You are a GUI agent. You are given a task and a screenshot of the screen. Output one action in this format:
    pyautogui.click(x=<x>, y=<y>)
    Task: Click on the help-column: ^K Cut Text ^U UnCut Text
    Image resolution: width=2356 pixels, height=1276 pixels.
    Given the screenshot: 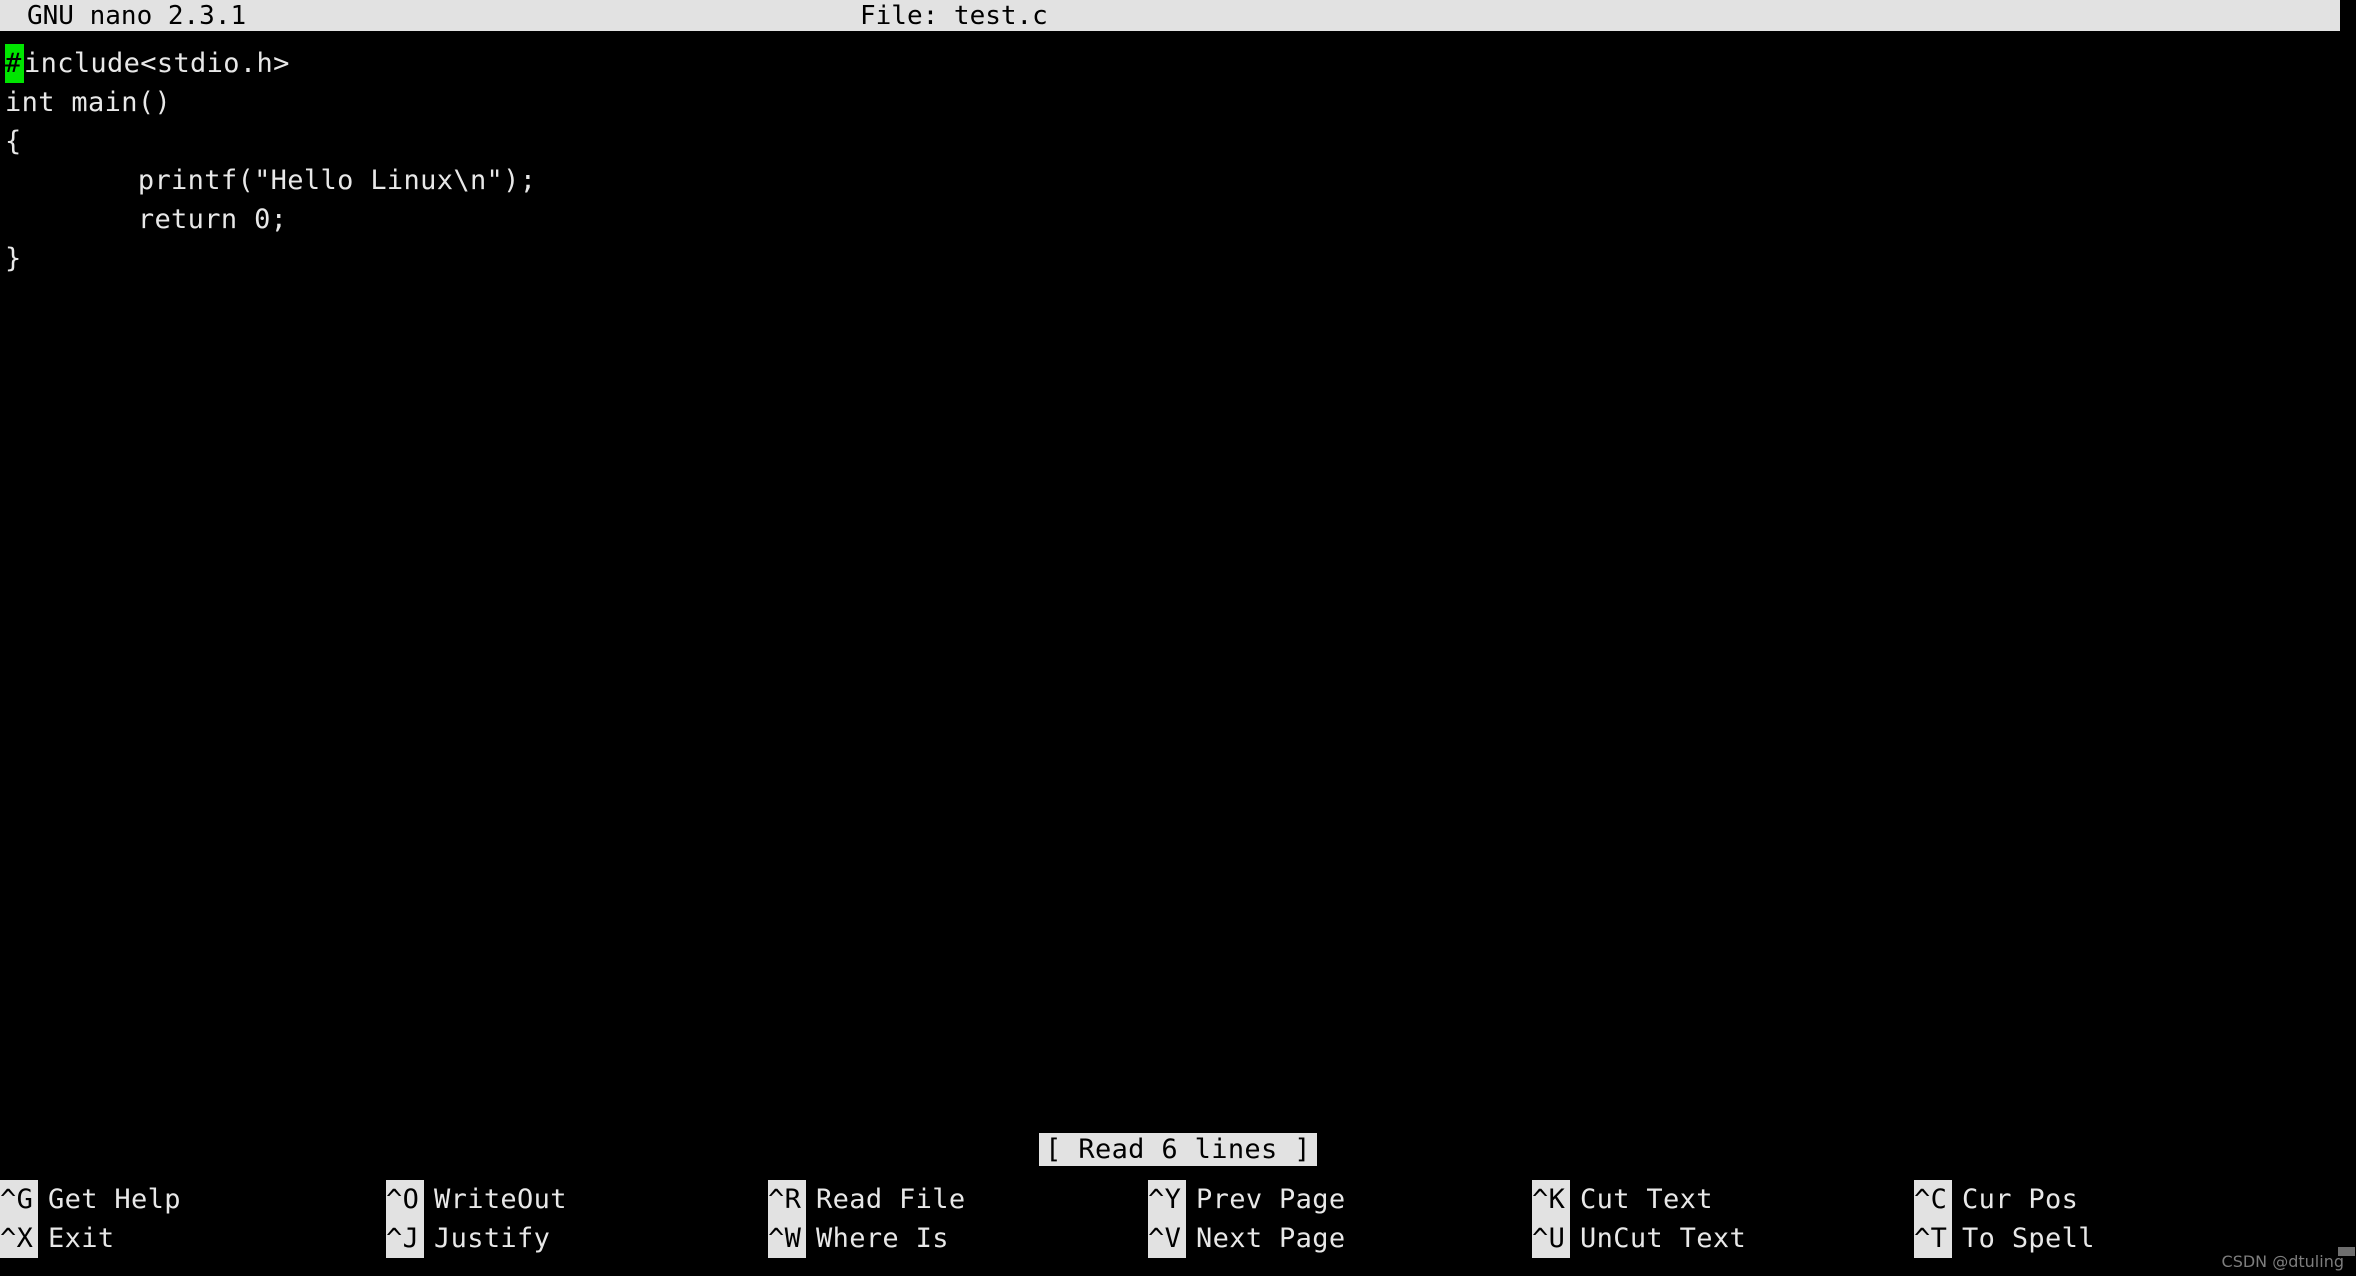 What is the action you would take?
    pyautogui.click(x=1639, y=1219)
    